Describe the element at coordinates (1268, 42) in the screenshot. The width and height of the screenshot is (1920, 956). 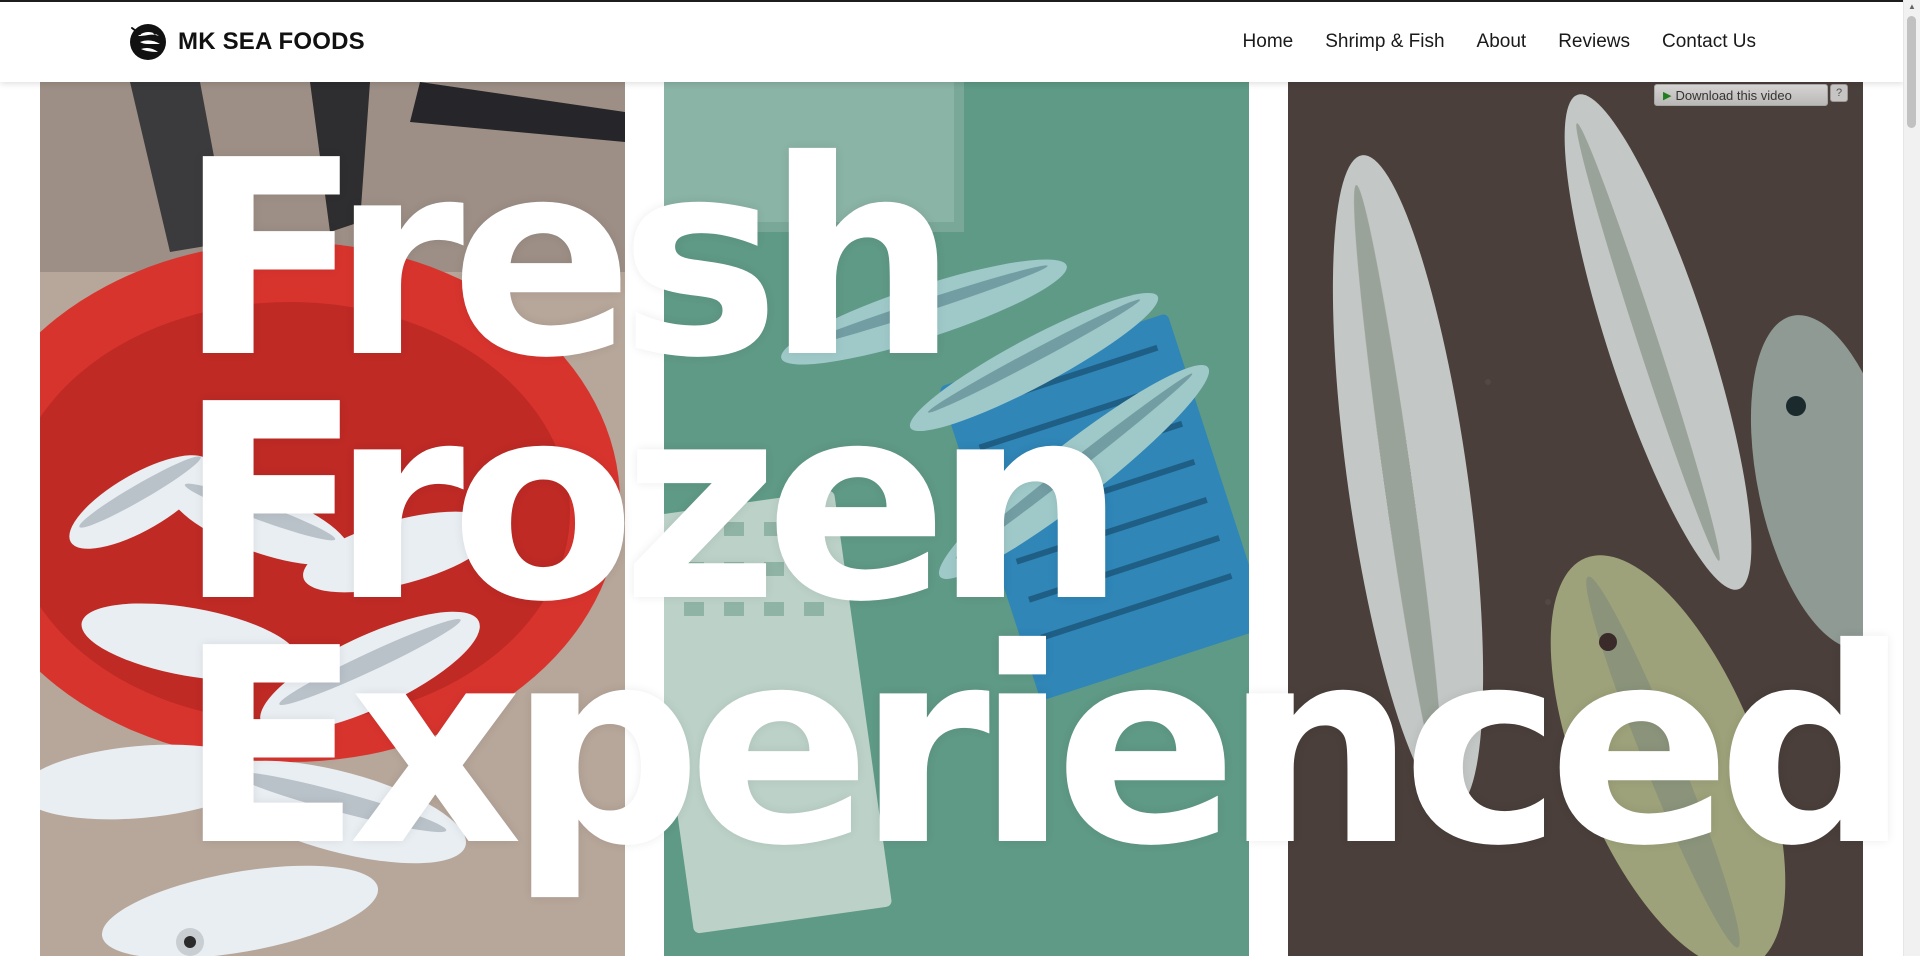
I see `nav-home: Home` at that location.